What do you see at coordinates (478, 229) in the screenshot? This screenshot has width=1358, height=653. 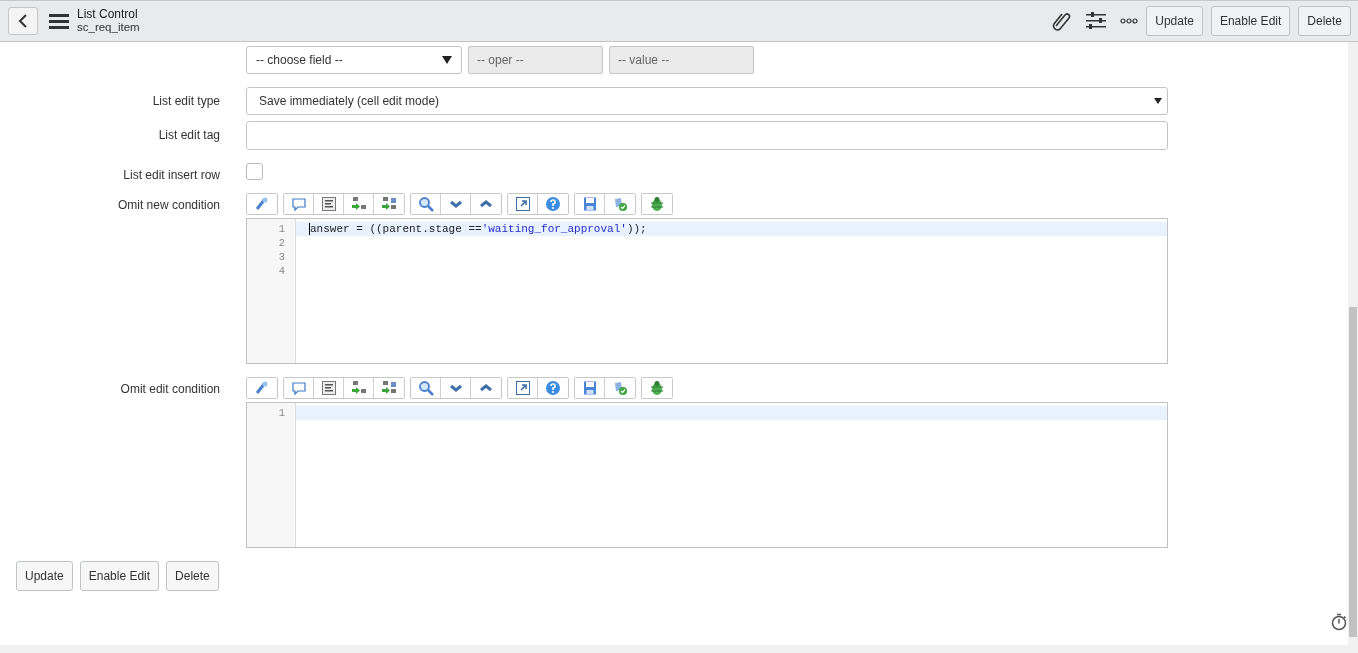 I see `code-line: answer = ((parent.stage =='waiting_for_approval'));` at bounding box center [478, 229].